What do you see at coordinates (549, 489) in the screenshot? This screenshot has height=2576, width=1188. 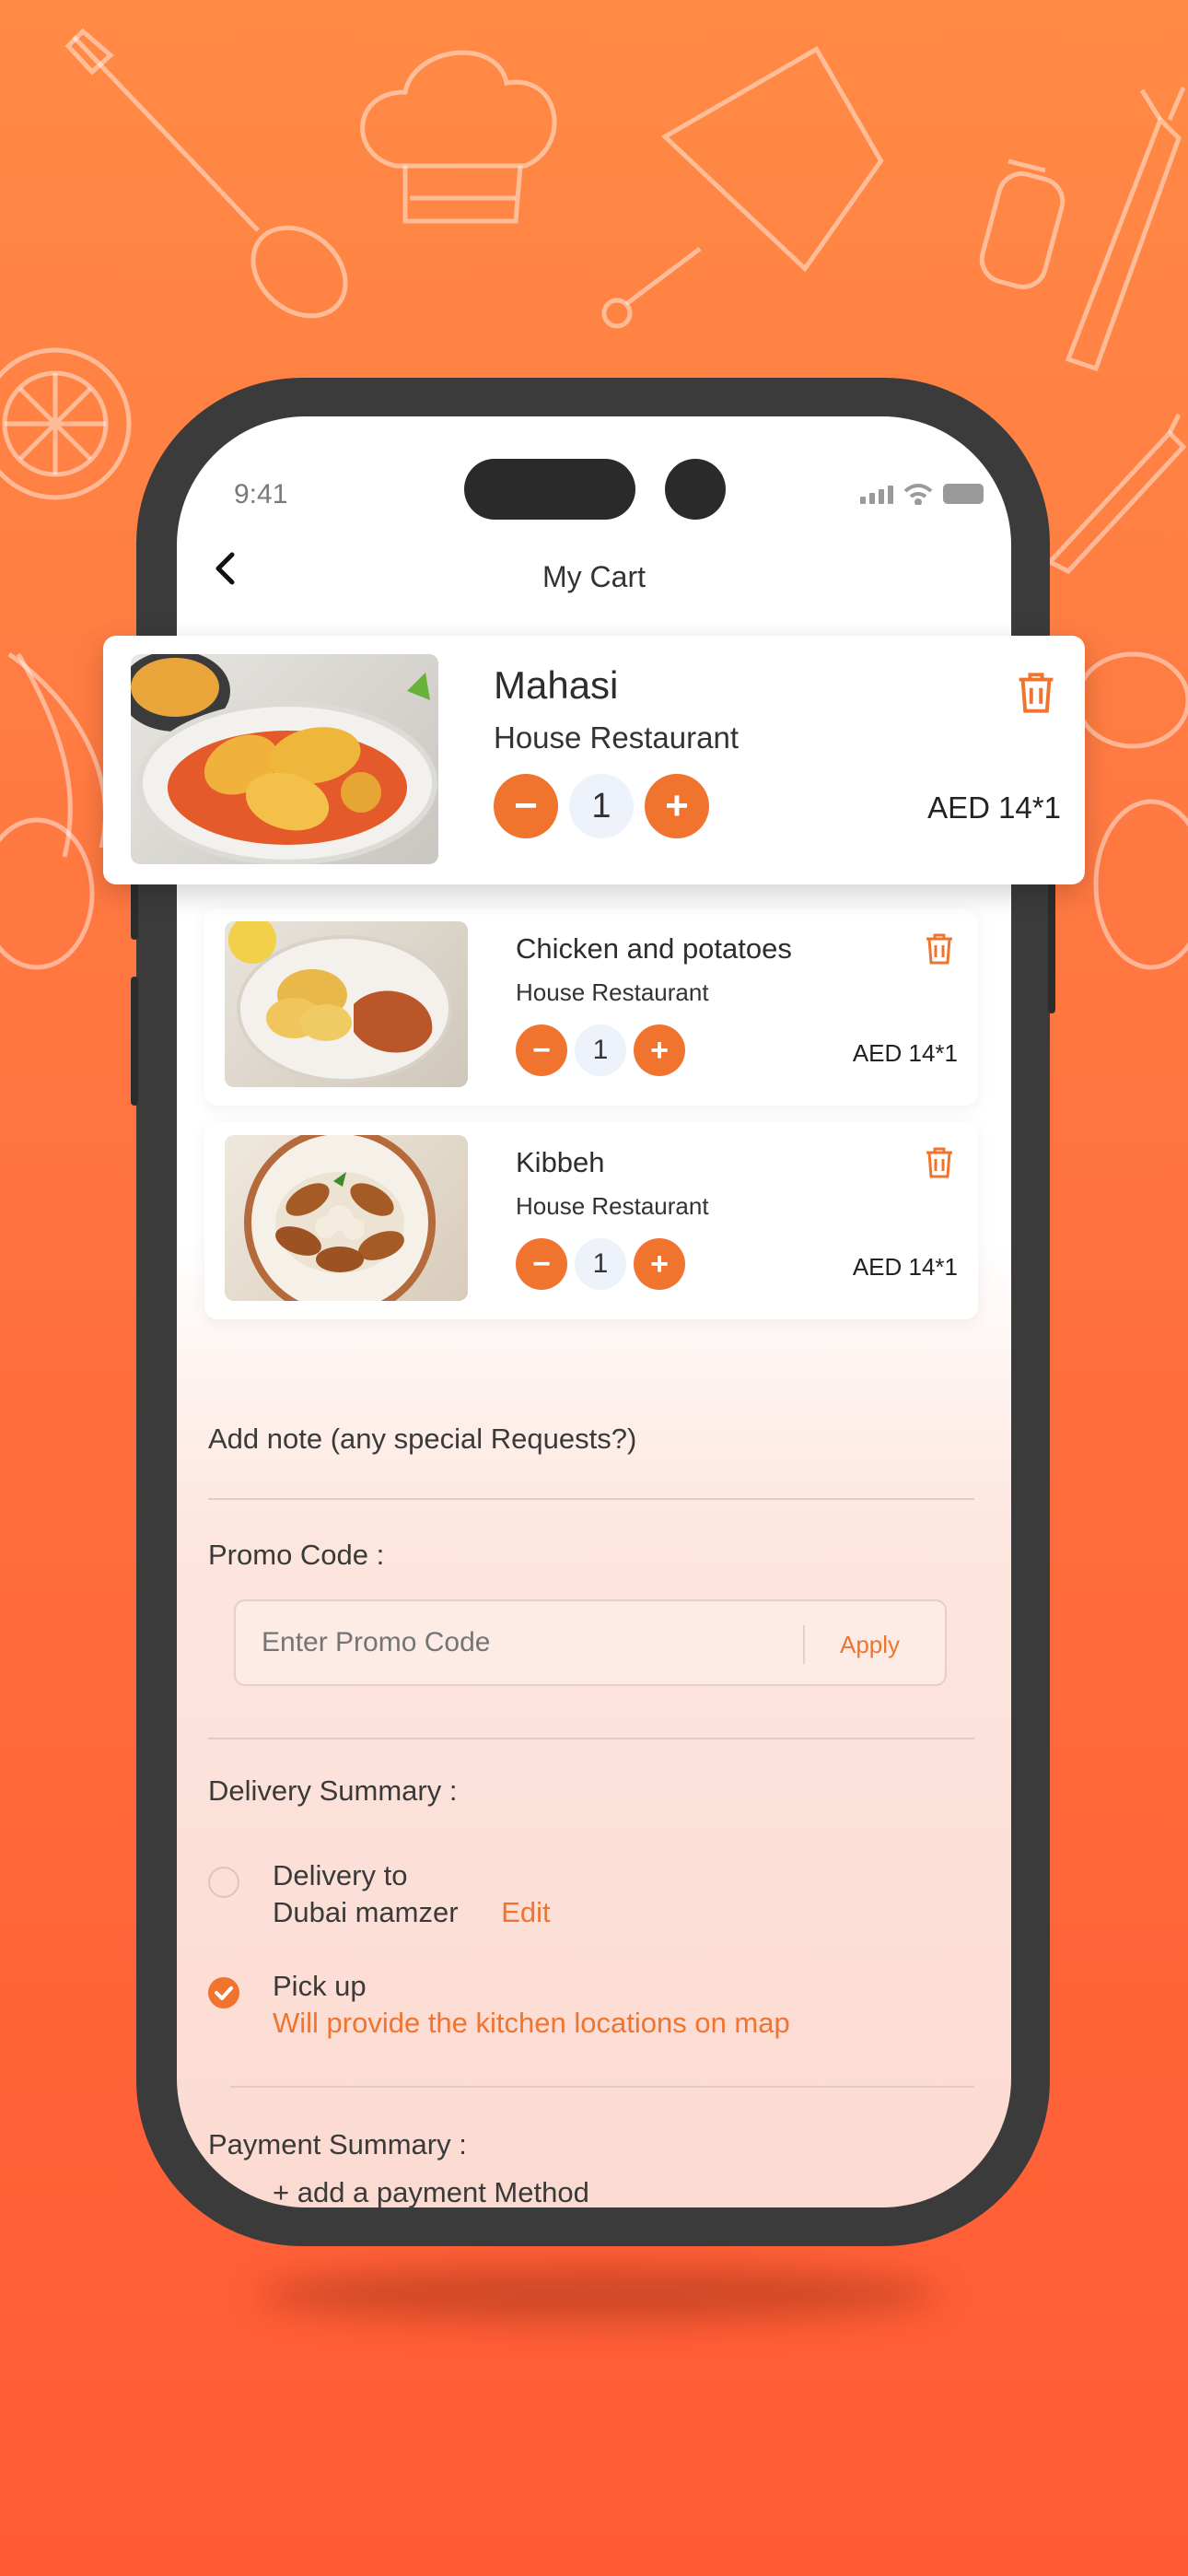 I see `dynamic-island` at bounding box center [549, 489].